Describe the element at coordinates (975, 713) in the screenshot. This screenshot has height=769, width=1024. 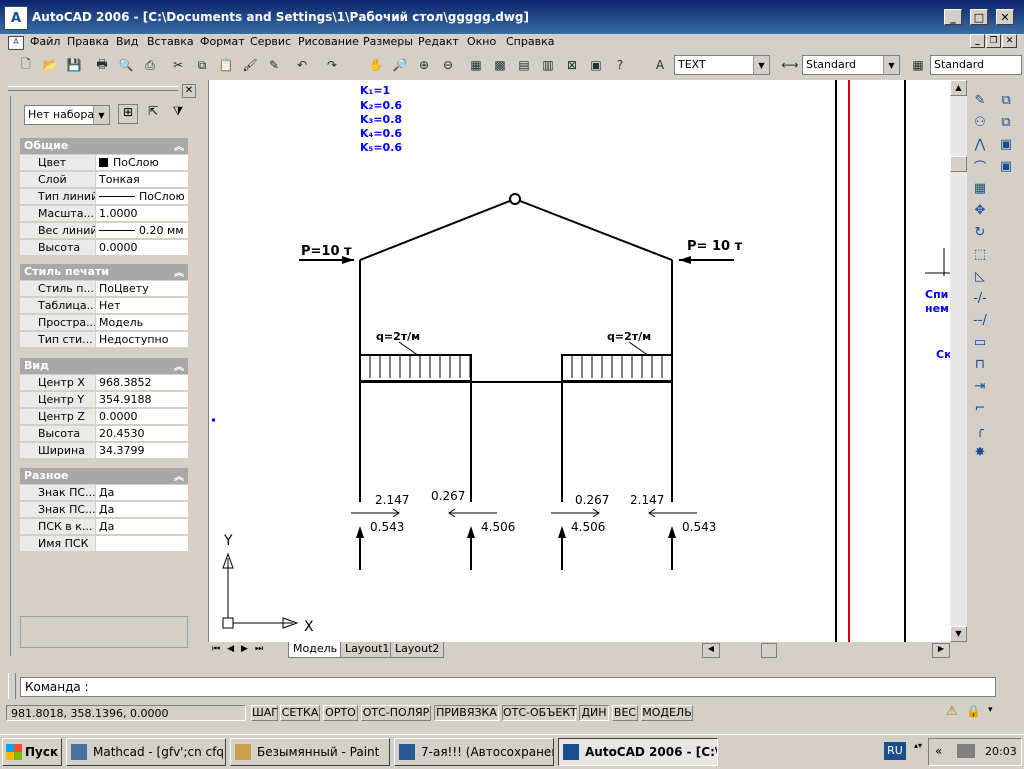
I see `lock-icon: 🔒` at that location.